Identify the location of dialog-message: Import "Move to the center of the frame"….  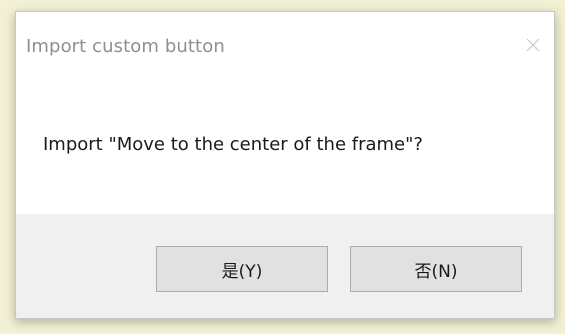
(233, 144).